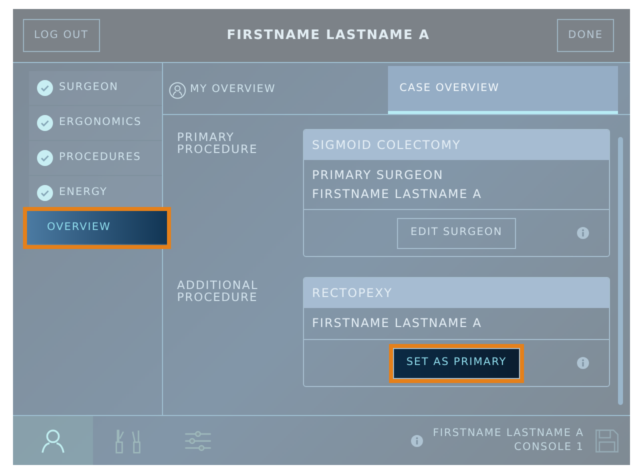 The height and width of the screenshot is (472, 642). What do you see at coordinates (275, 90) in the screenshot?
I see `tab: MY OVERVIEW` at bounding box center [275, 90].